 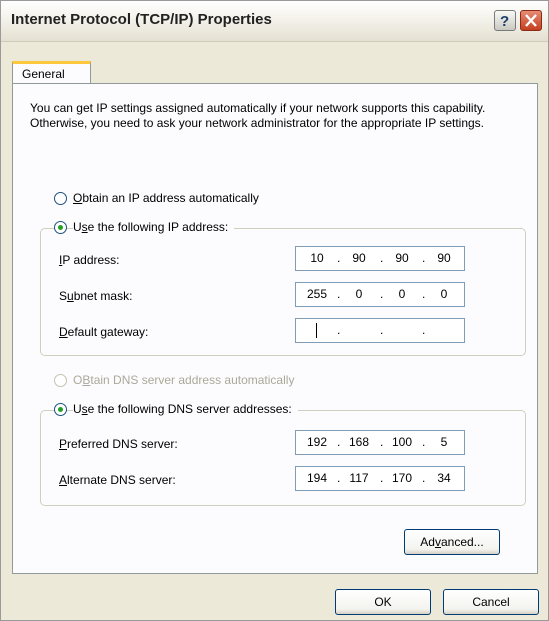 I want to click on tab-general: General, so click(x=51, y=72).